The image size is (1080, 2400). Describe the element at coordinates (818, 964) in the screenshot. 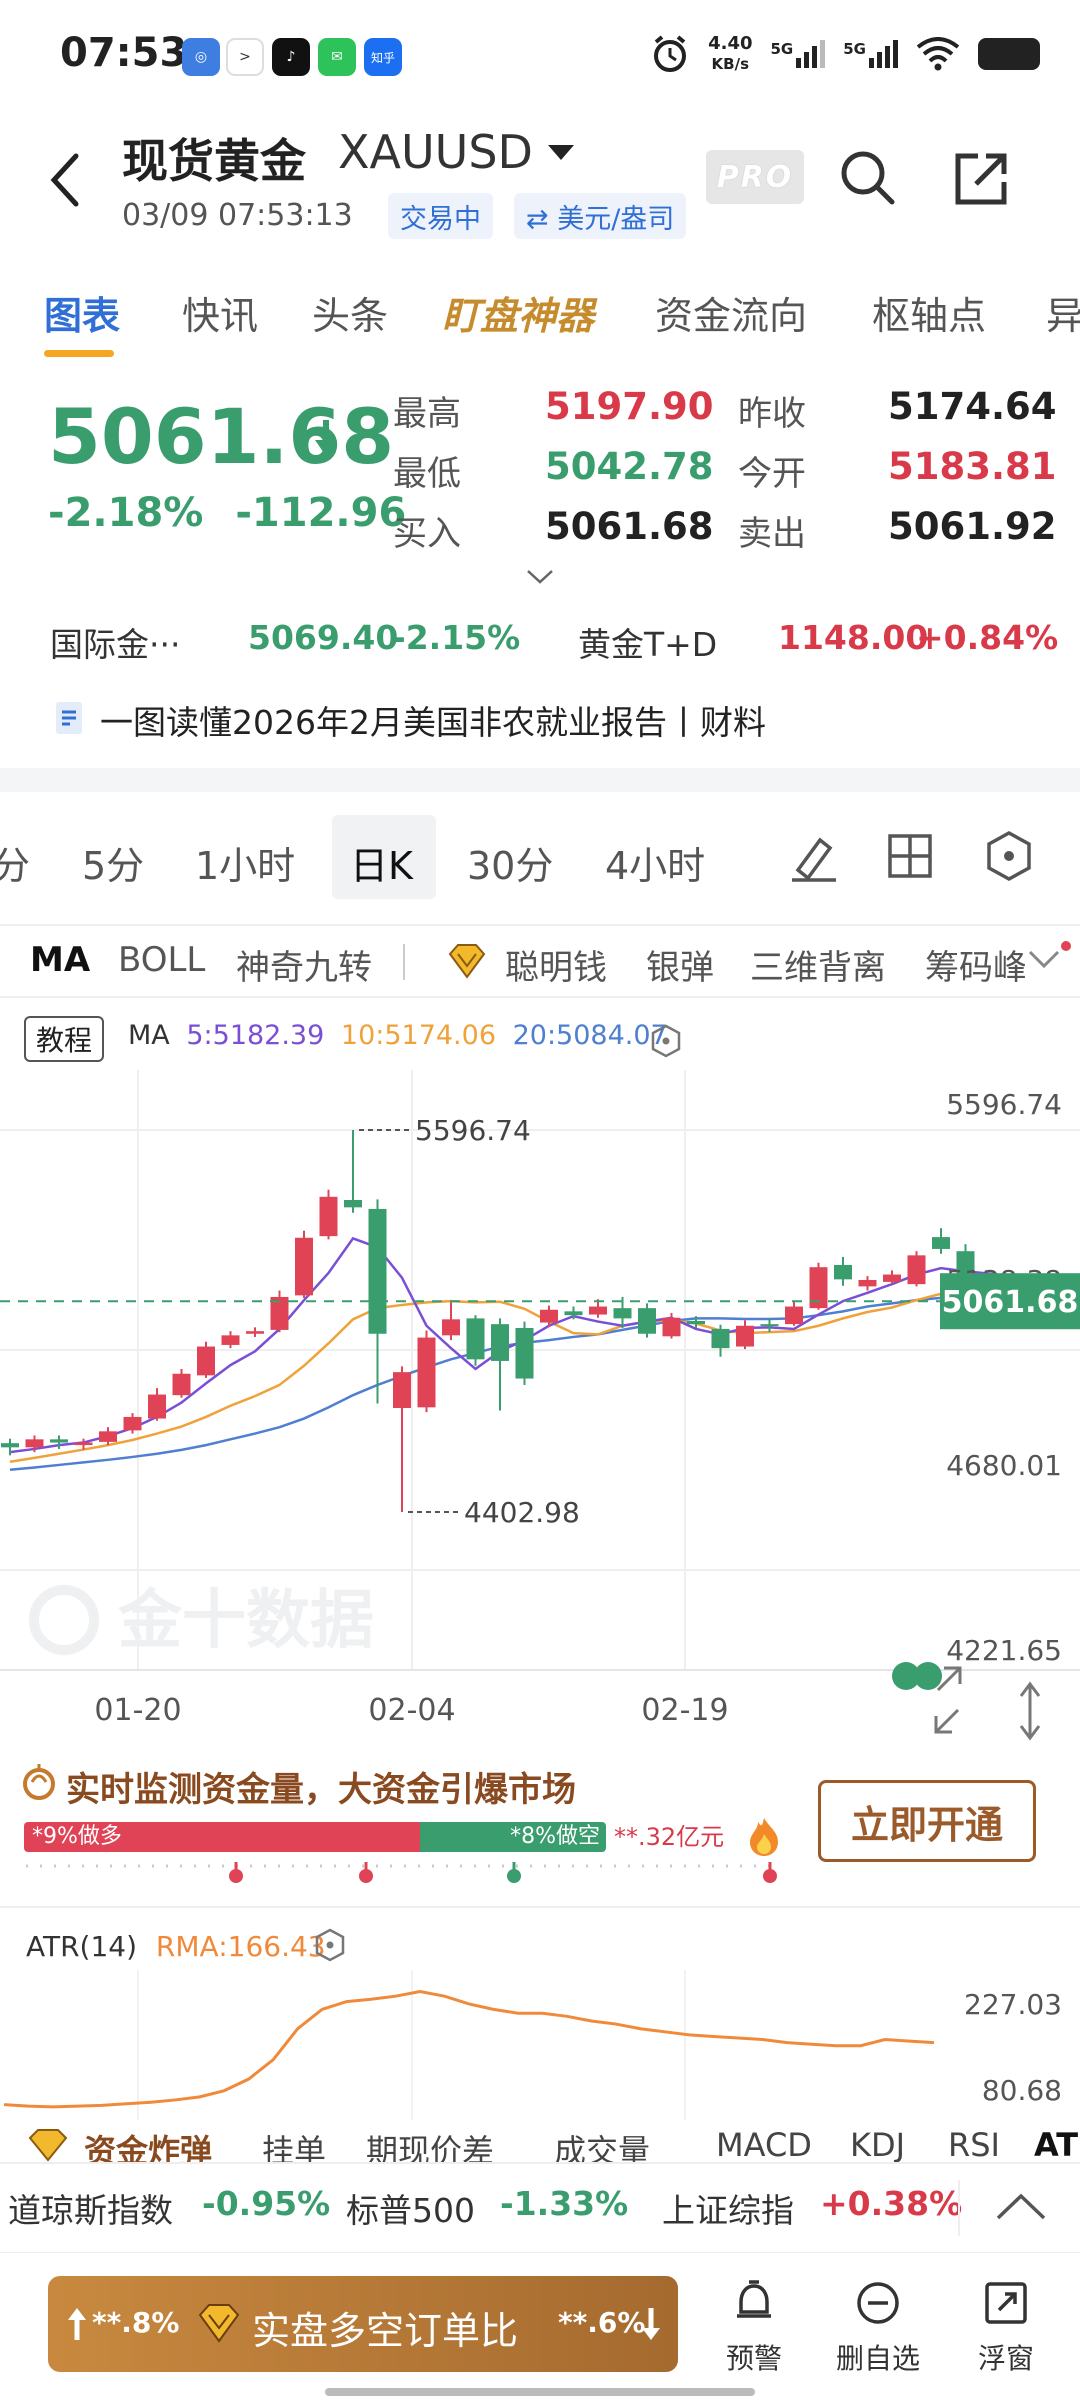

I see `indicator-divergence: 三维背离` at that location.